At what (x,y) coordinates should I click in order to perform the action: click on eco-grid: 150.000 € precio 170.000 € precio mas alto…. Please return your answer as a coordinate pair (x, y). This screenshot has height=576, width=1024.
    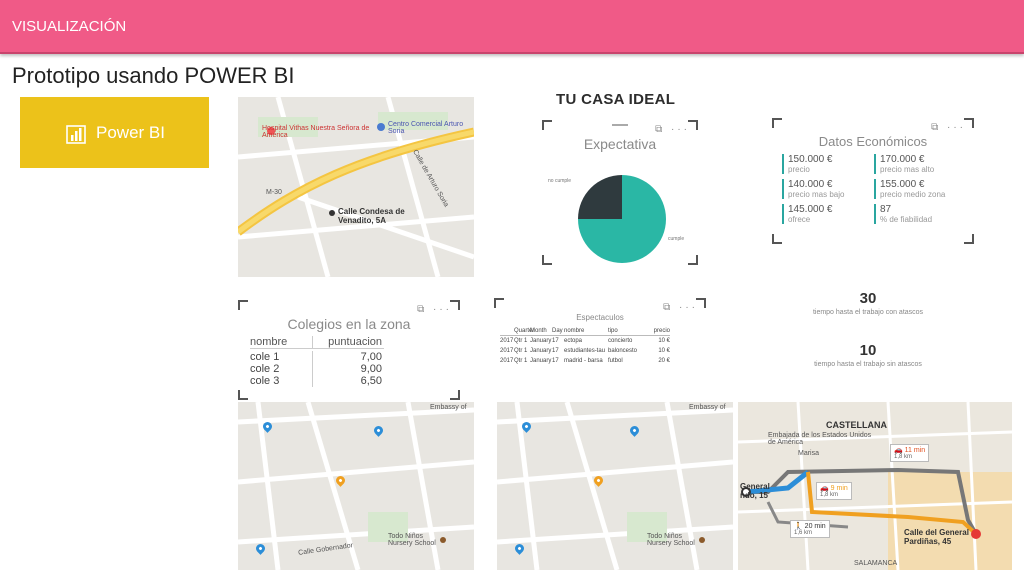
    Looking at the image, I should click on (874, 189).